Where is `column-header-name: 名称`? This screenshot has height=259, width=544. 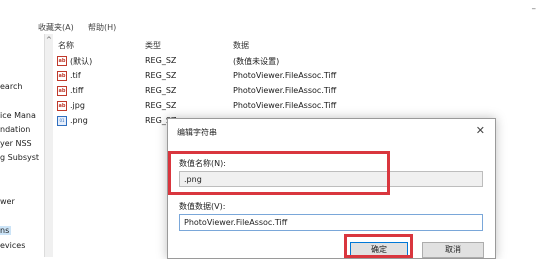
column-header-name: 名称 is located at coordinates (66, 45).